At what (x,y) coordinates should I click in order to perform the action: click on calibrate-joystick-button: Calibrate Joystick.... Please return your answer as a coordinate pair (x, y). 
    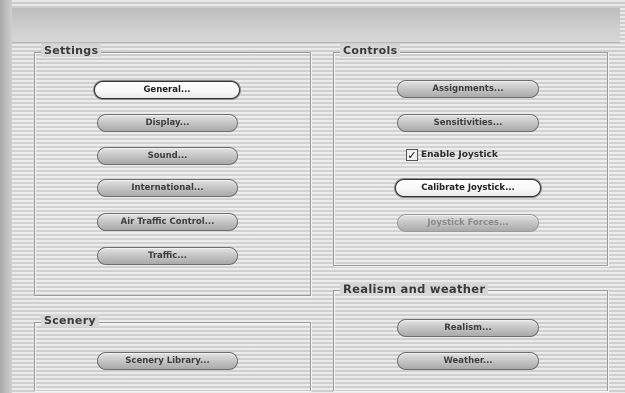
    Looking at the image, I should click on (468, 188).